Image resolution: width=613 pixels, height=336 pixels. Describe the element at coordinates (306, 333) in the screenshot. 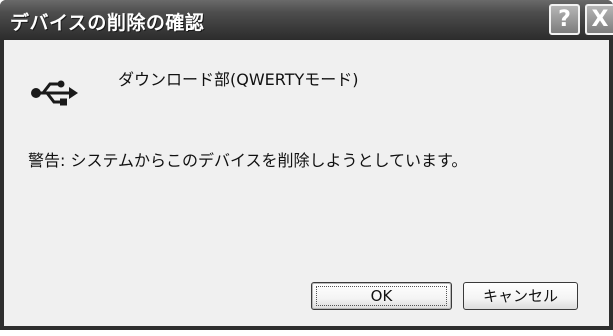

I see `background-strip` at that location.